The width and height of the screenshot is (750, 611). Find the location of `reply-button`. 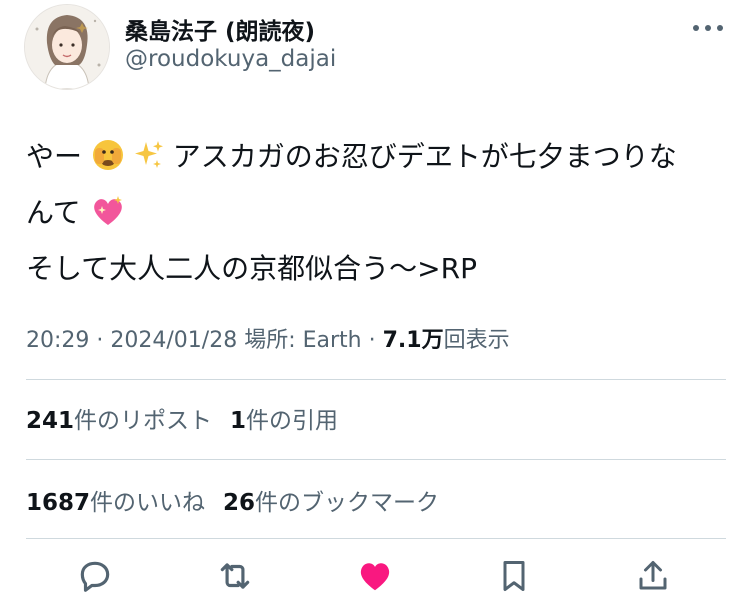

reply-button is located at coordinates (95, 576).